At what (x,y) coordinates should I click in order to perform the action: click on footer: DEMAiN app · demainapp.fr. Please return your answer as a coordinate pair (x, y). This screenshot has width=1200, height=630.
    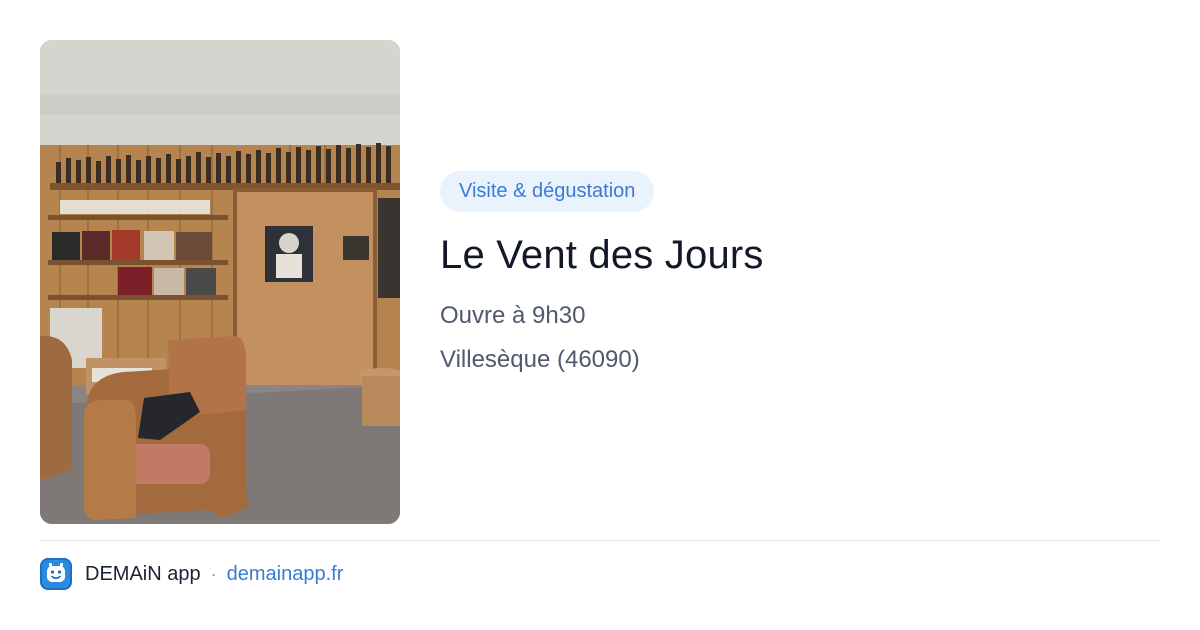
    Looking at the image, I should click on (191, 574).